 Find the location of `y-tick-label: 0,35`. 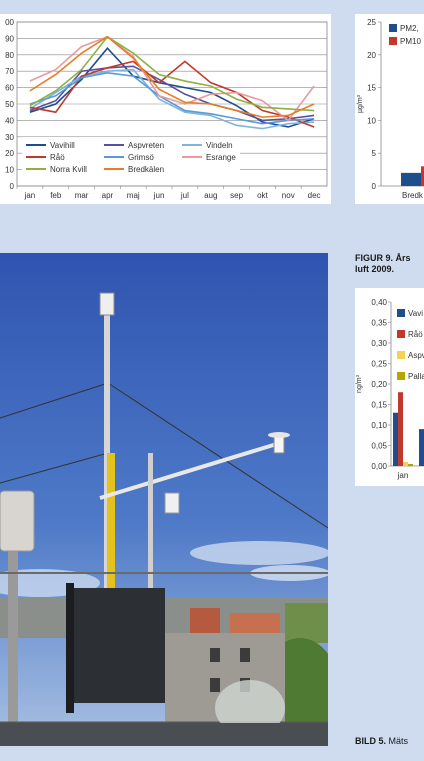

y-tick-label: 0,35 is located at coordinates (379, 323).